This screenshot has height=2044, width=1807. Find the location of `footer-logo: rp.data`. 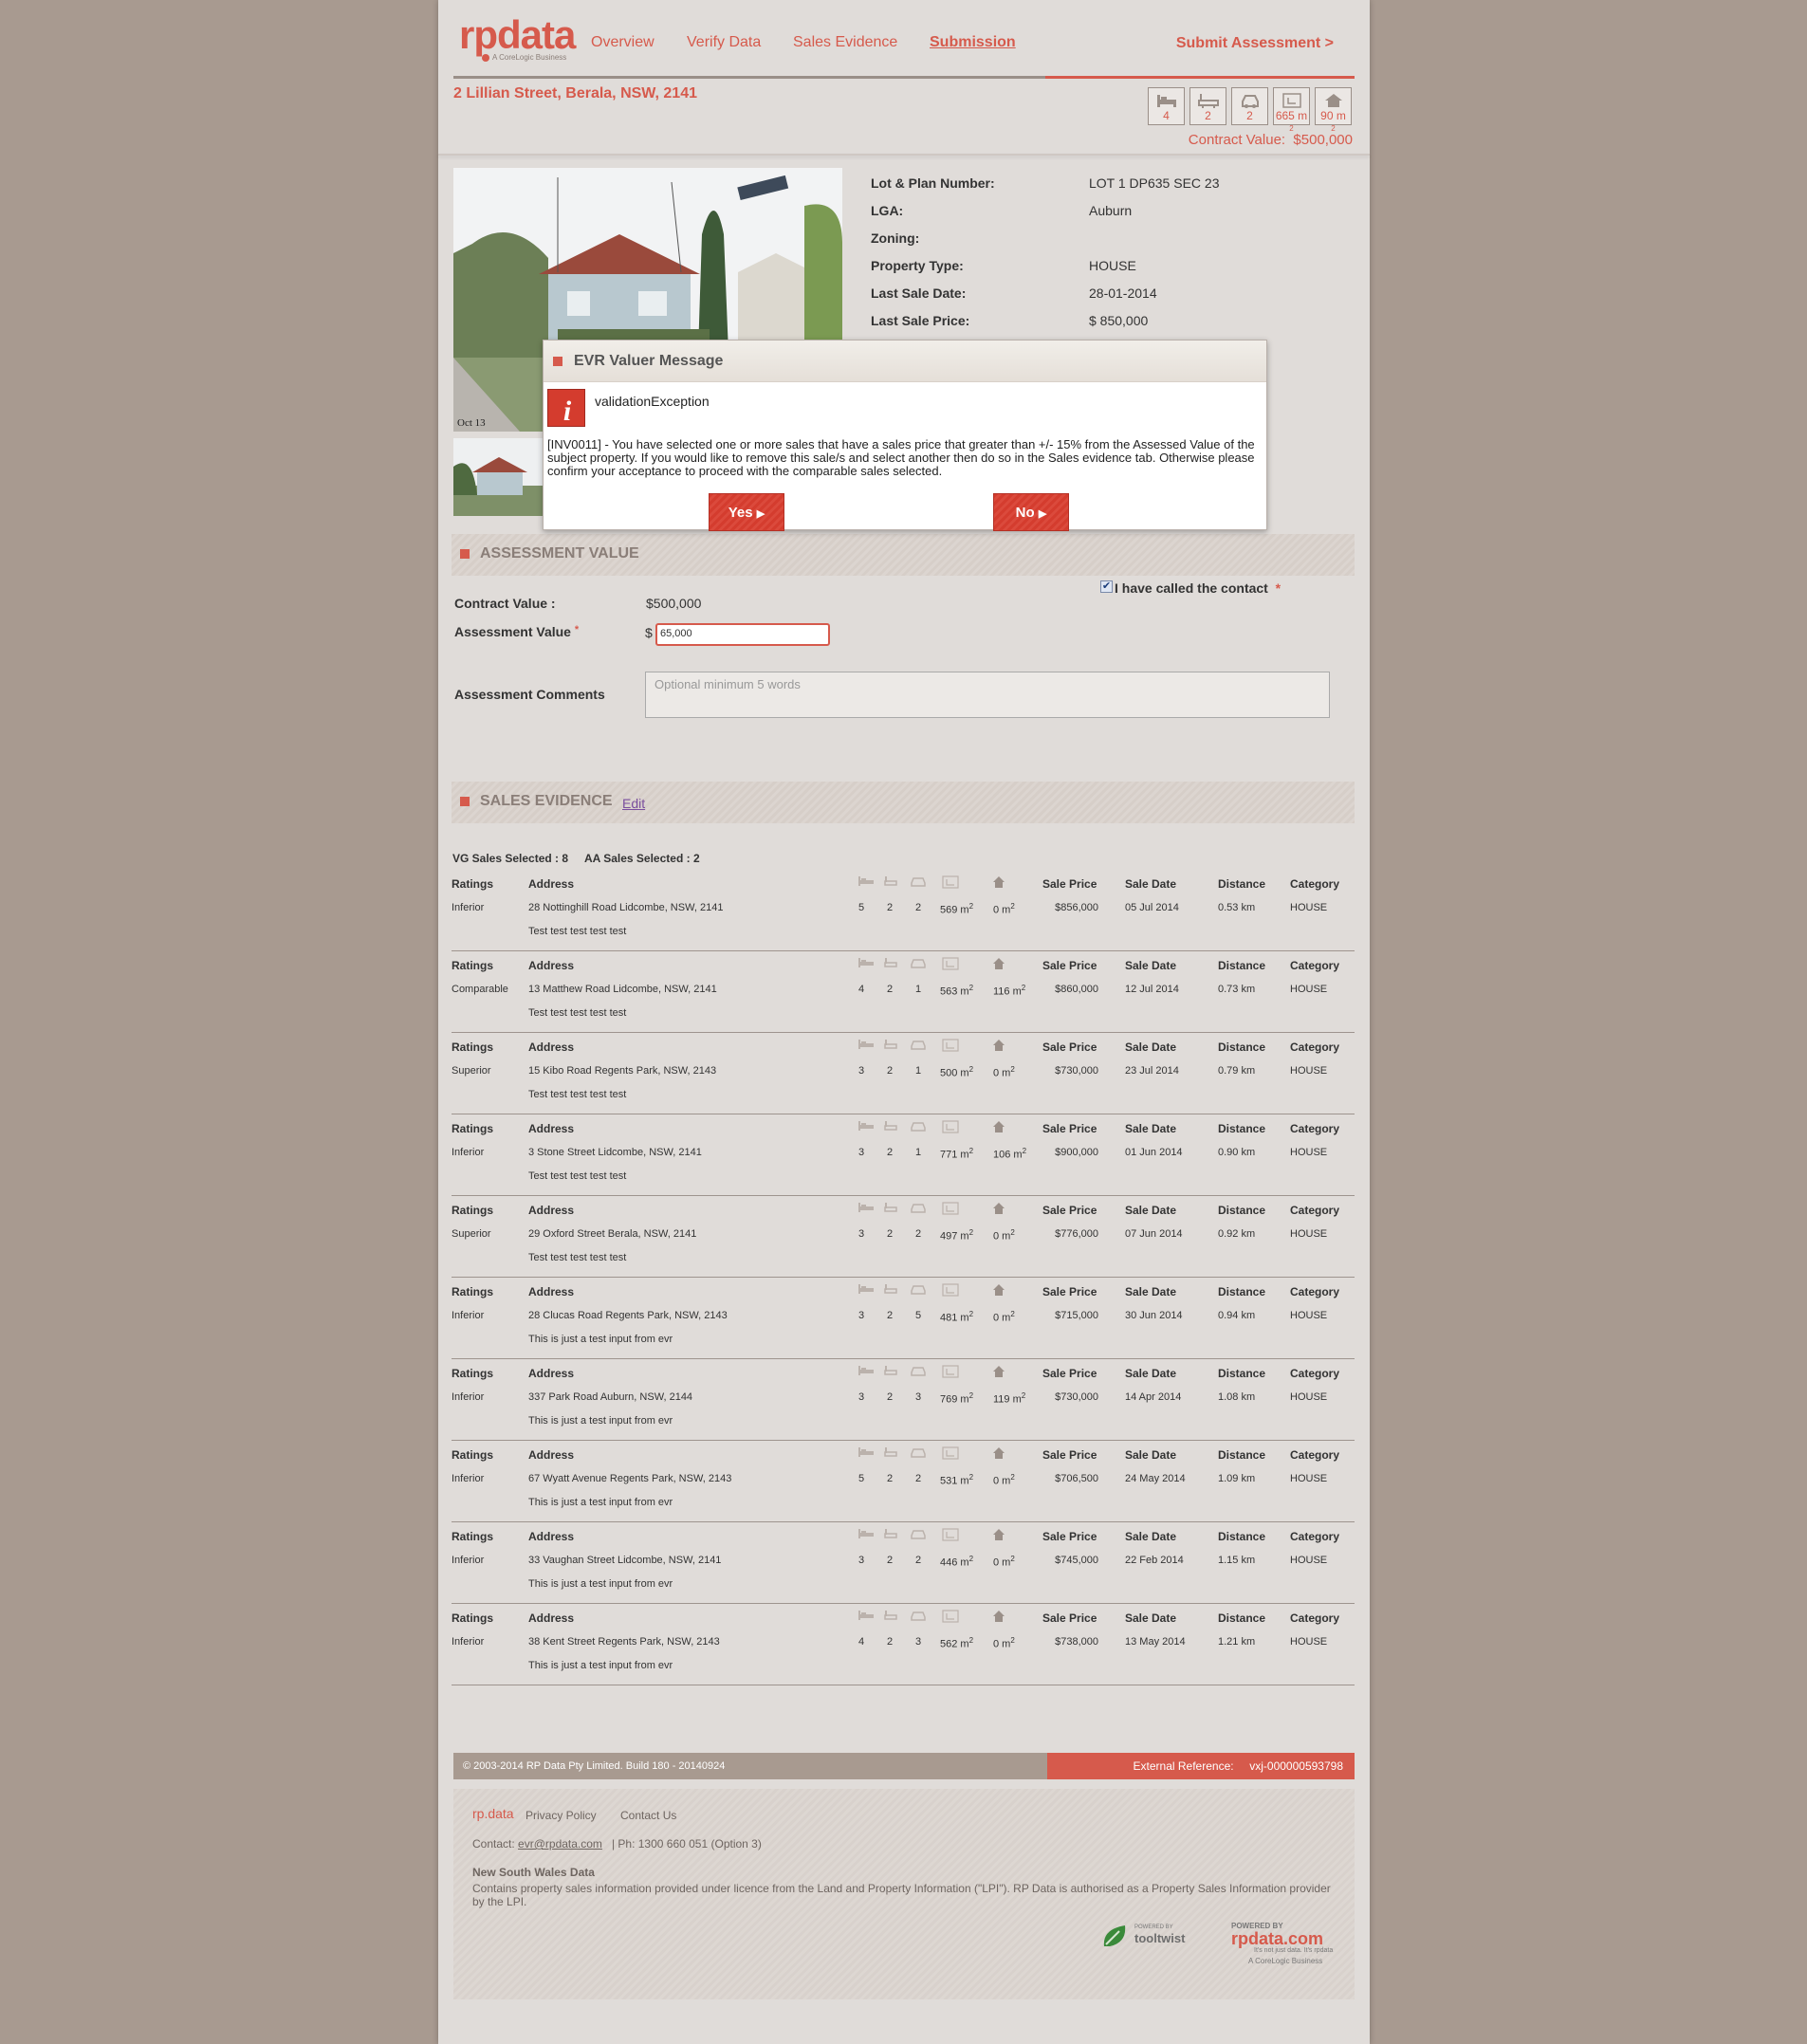

footer-logo: rp.data is located at coordinates (493, 1813).